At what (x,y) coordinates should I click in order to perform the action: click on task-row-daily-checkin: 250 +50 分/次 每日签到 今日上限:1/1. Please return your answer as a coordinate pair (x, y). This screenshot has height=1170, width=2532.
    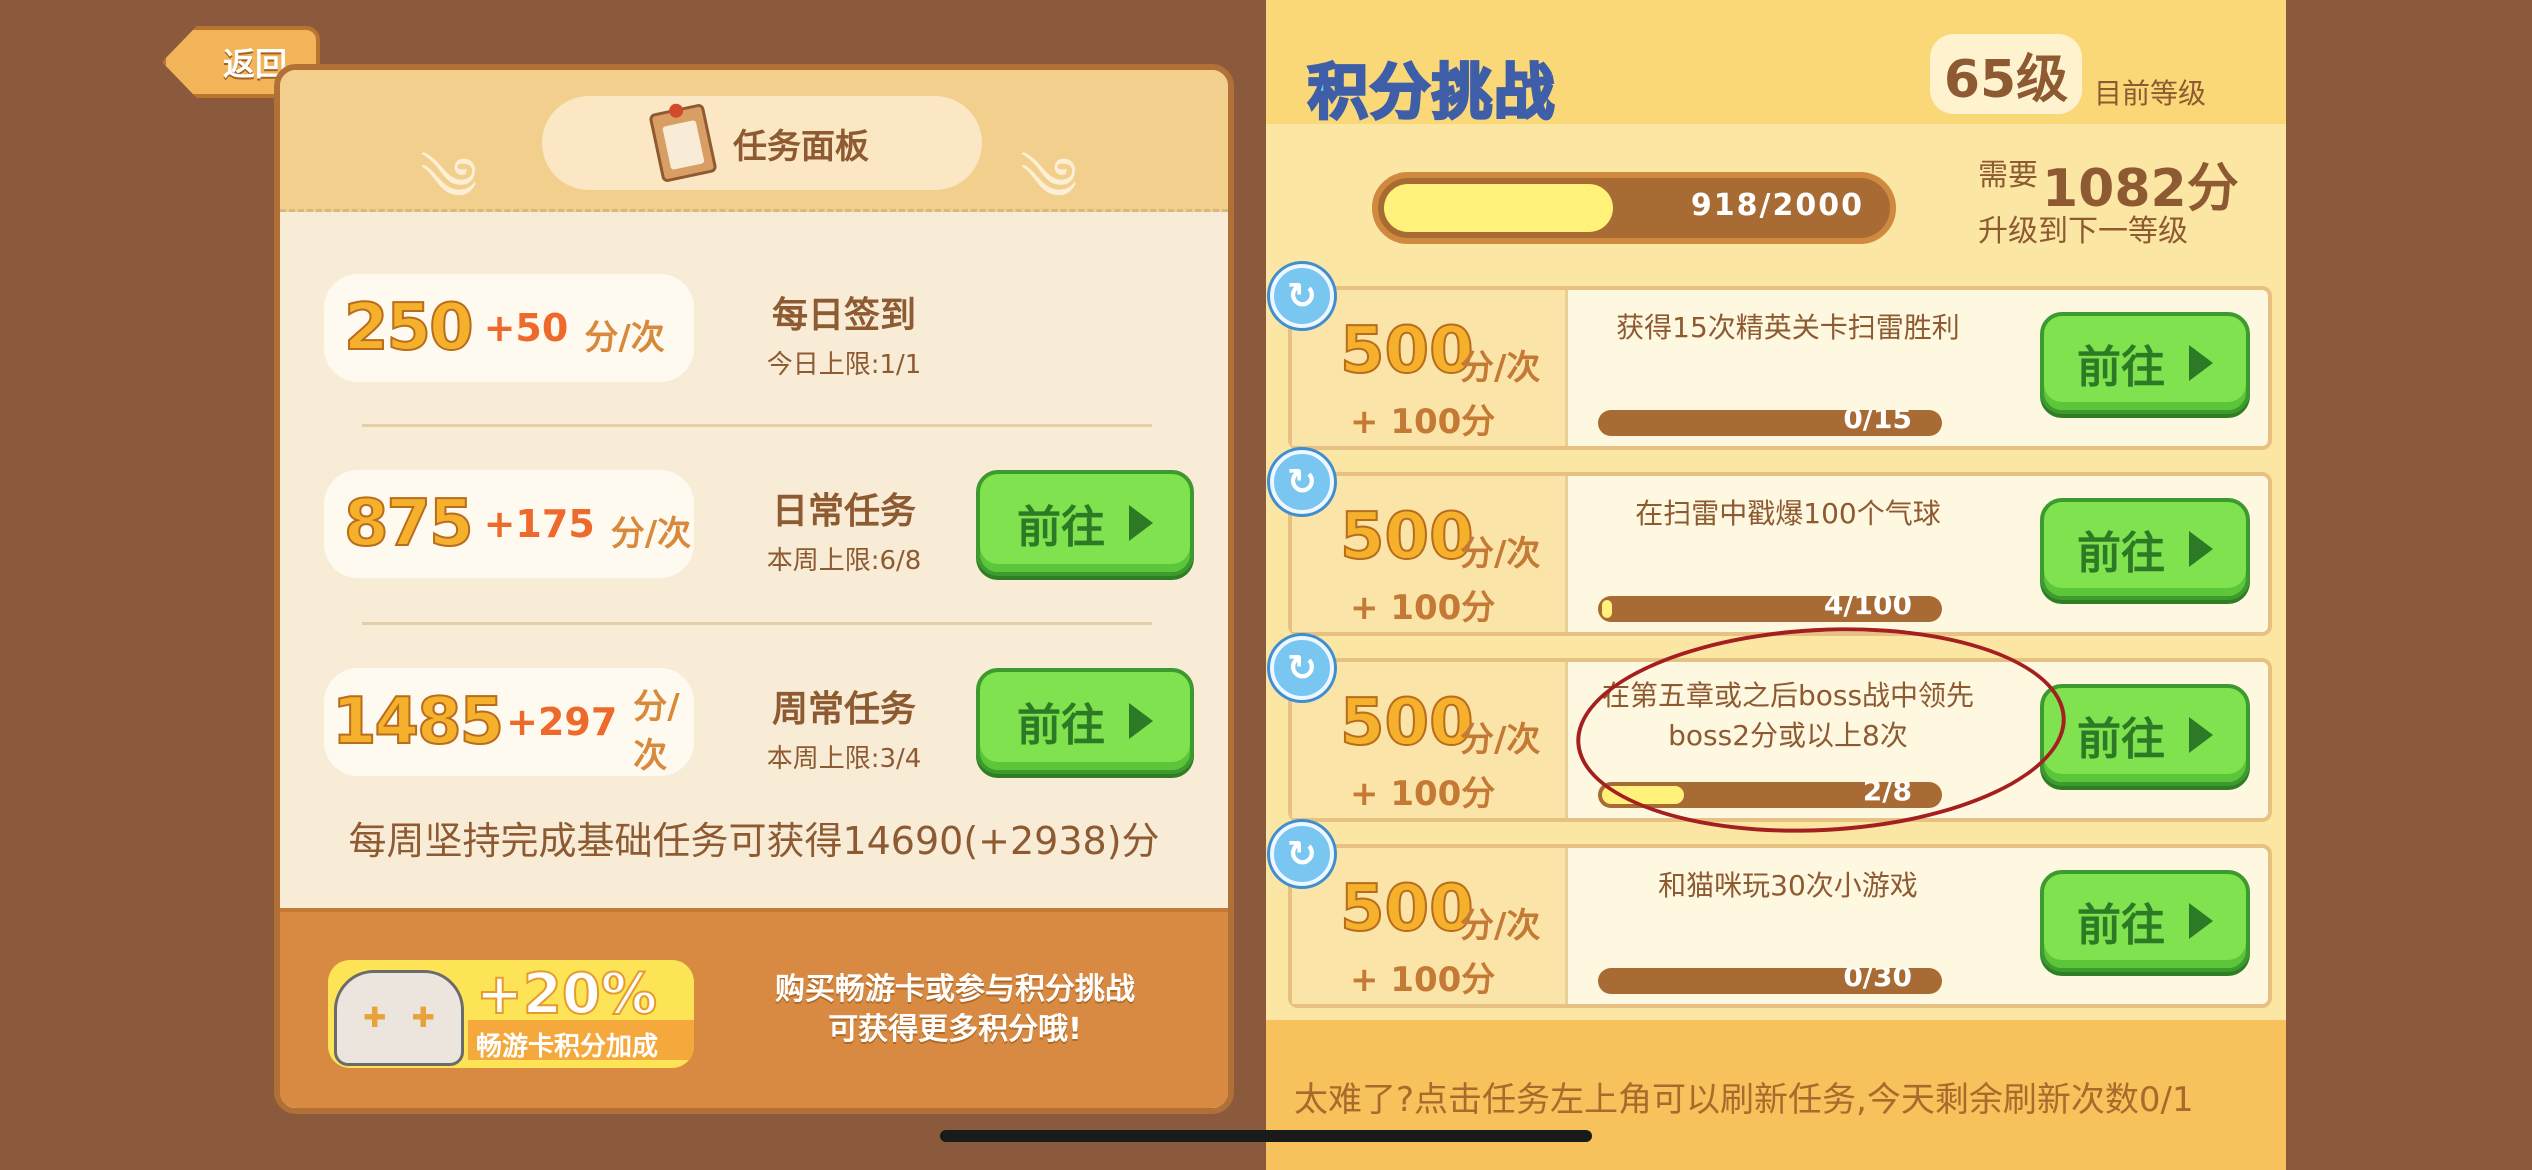
    Looking at the image, I should click on (760, 329).